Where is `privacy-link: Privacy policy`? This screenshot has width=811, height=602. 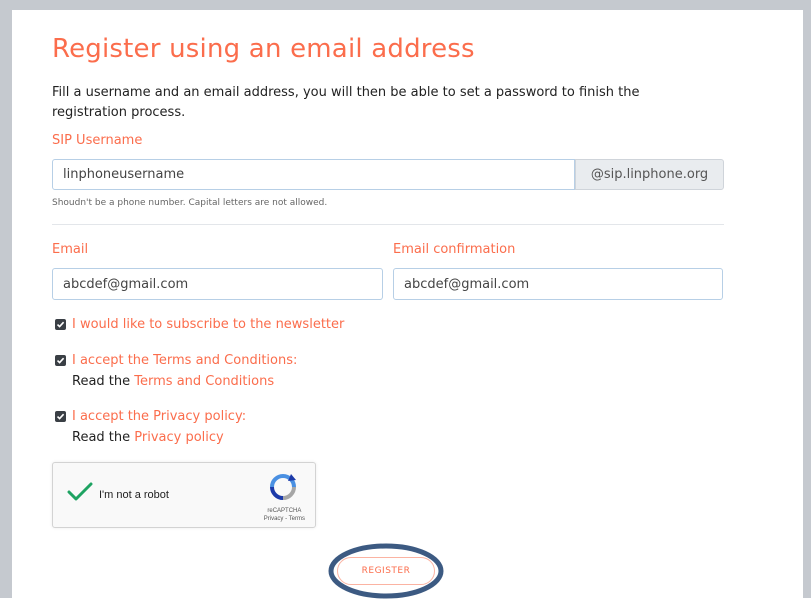
privacy-link: Privacy policy is located at coordinates (178, 437).